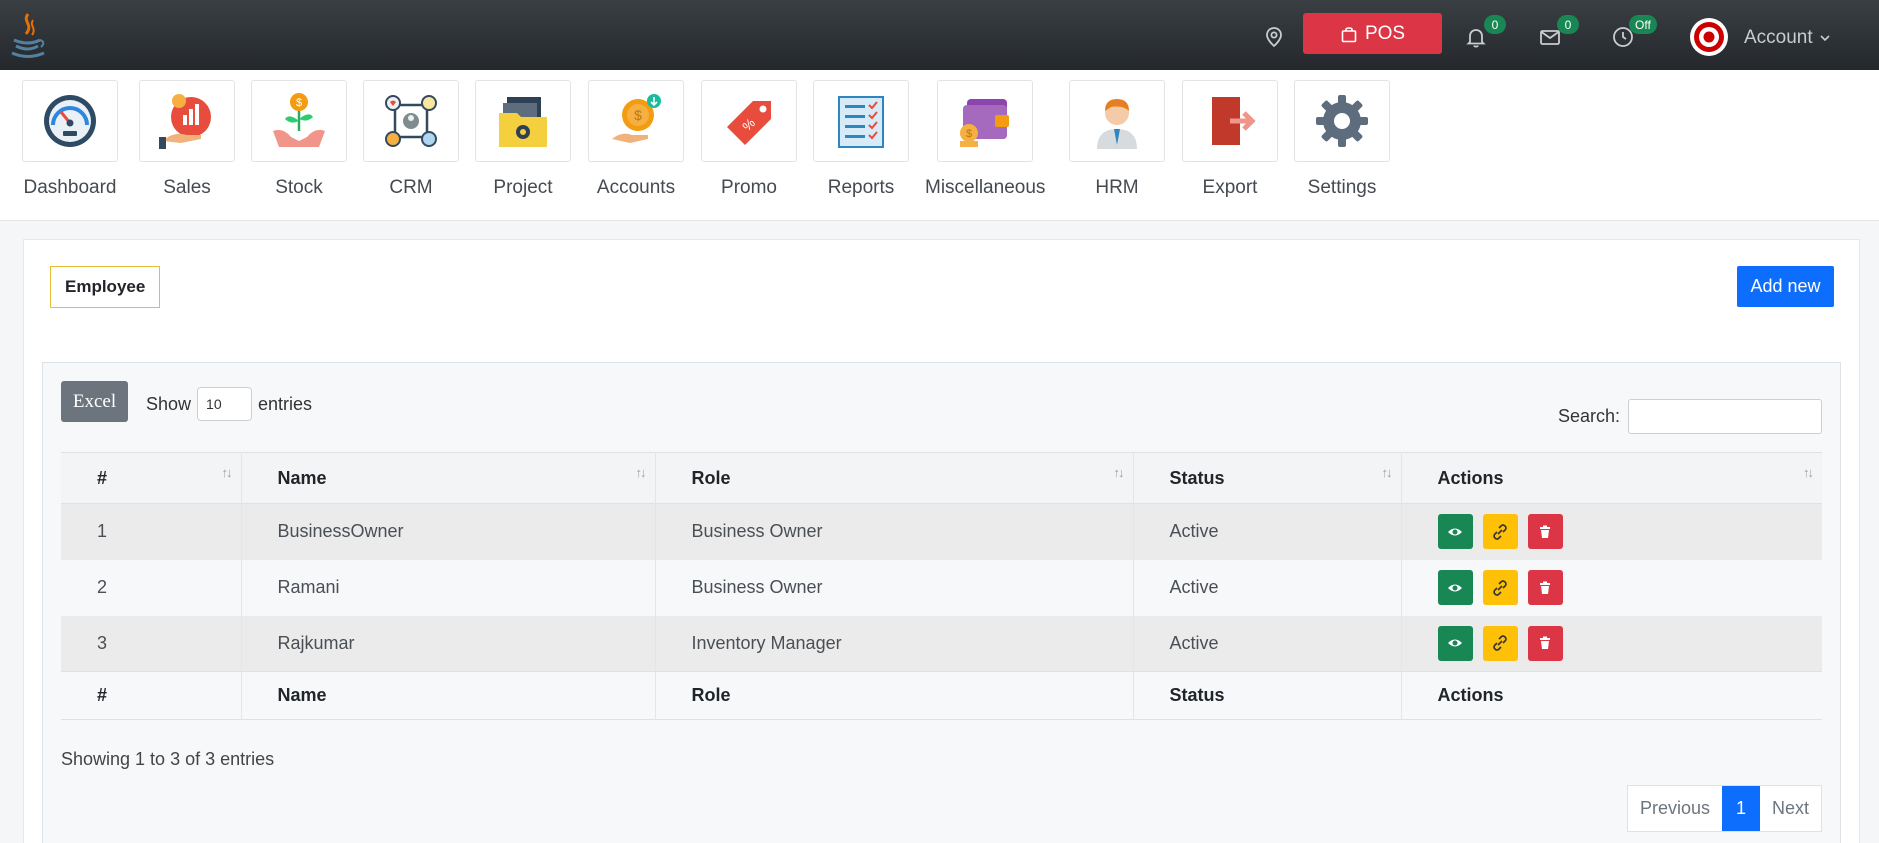 The image size is (1879, 843). What do you see at coordinates (1725, 416) in the screenshot?
I see `search-input` at bounding box center [1725, 416].